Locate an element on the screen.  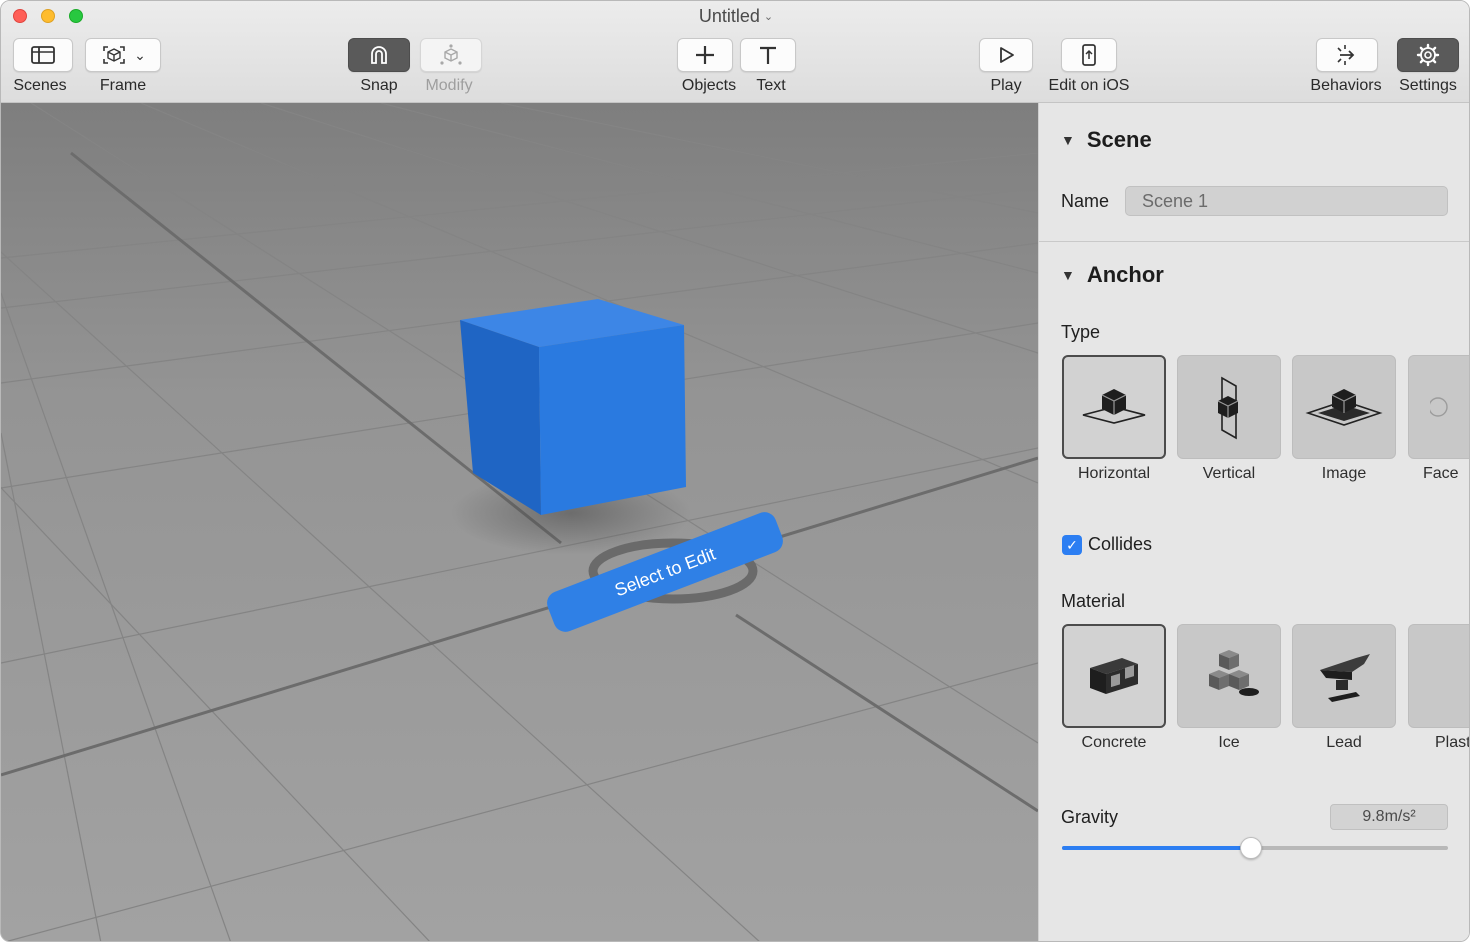
text-button is located at coordinates (768, 55).